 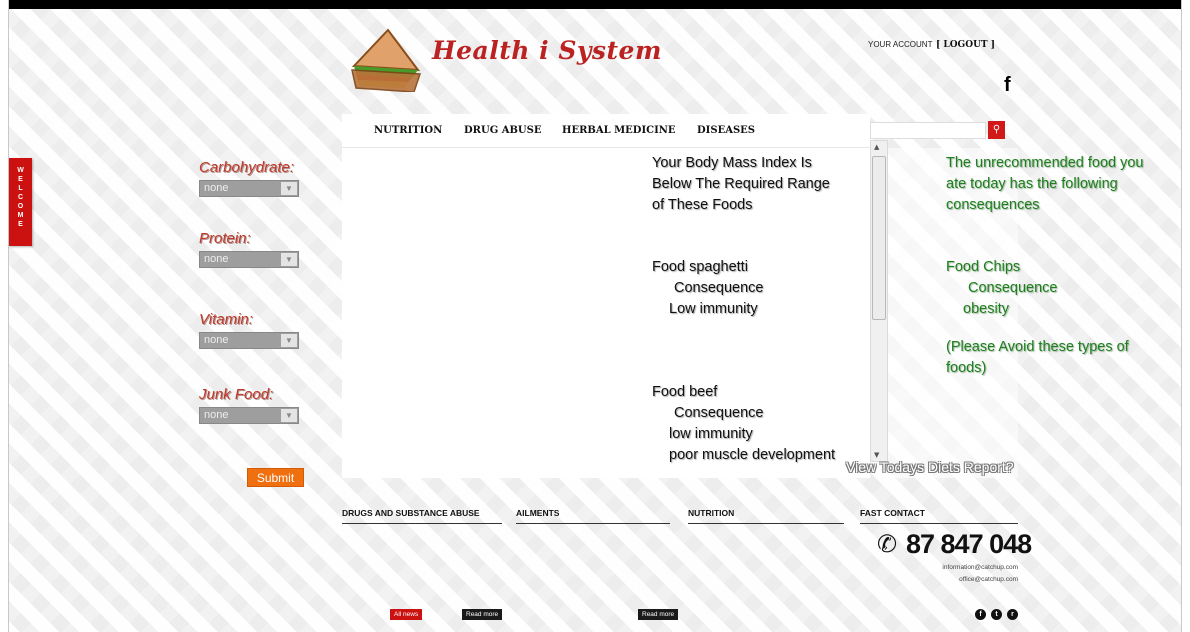 What do you see at coordinates (249, 415) in the screenshot?
I see `junk-food-select: none ▼` at bounding box center [249, 415].